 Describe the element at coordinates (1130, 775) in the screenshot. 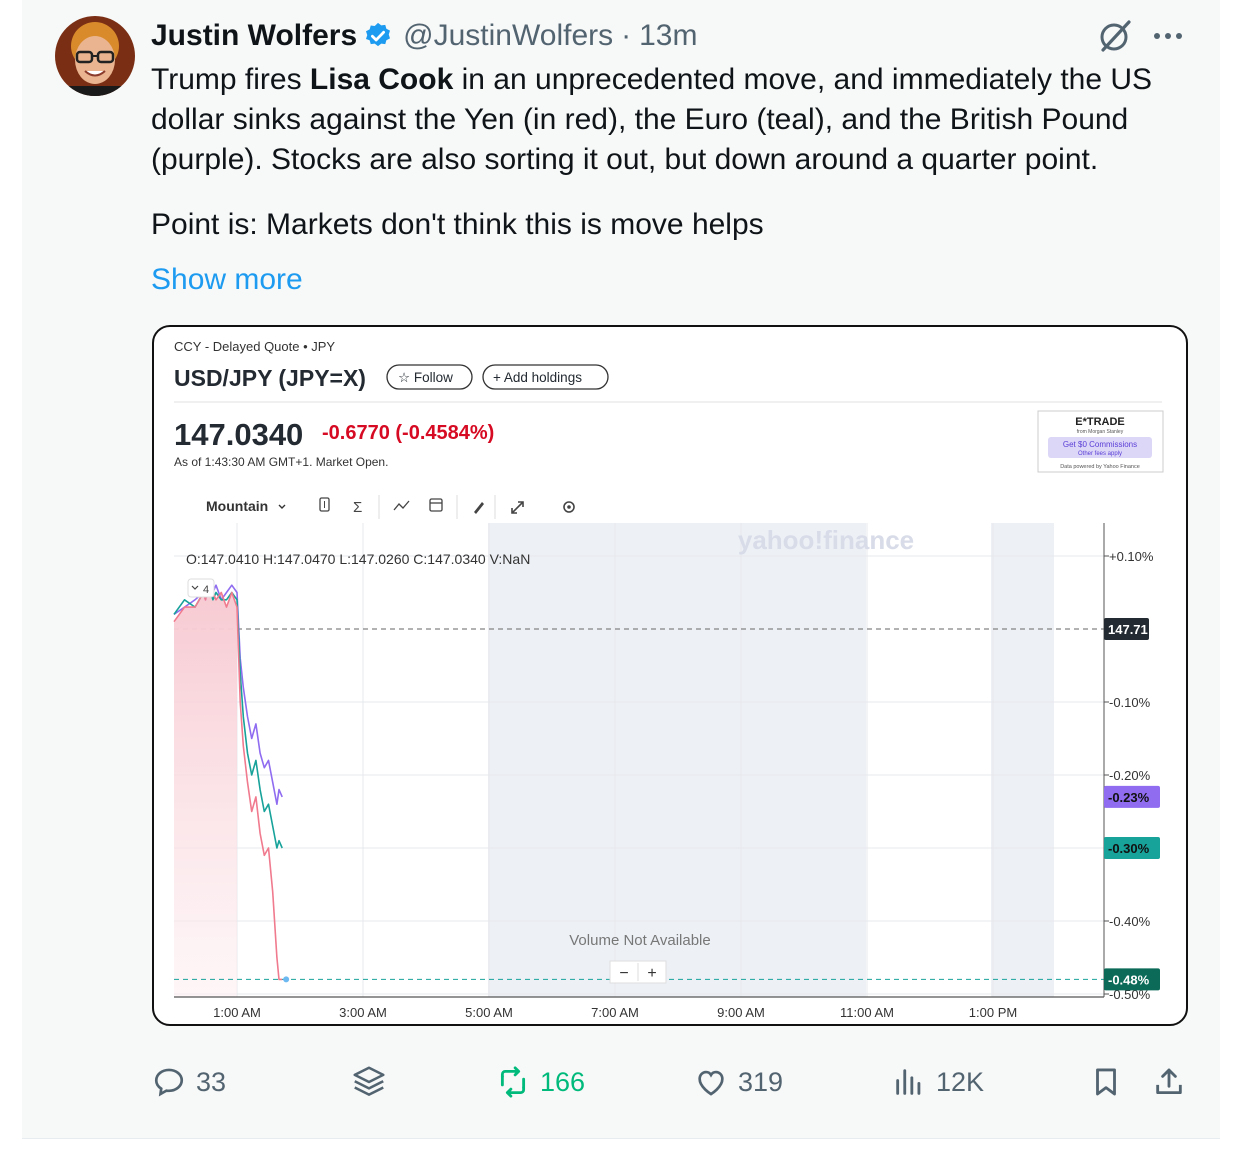

I see `y-tick-label: -0.20%` at that location.